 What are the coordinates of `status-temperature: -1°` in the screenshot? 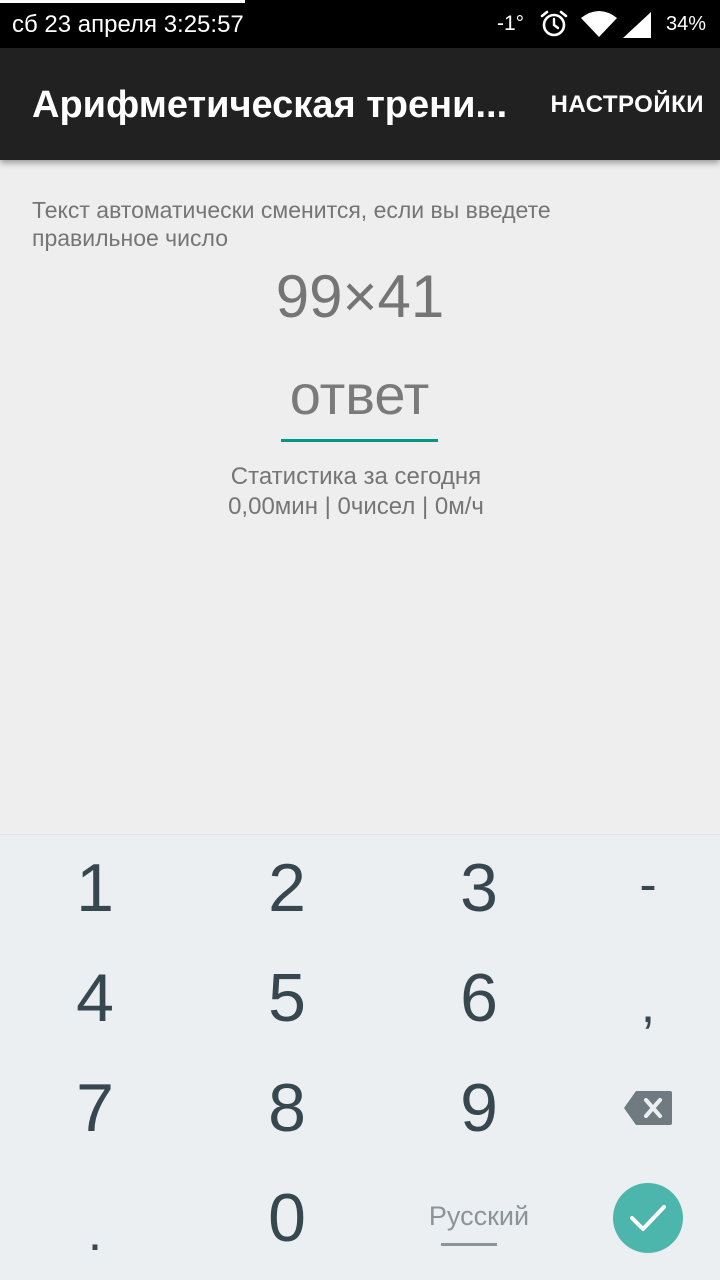 It's located at (511, 23).